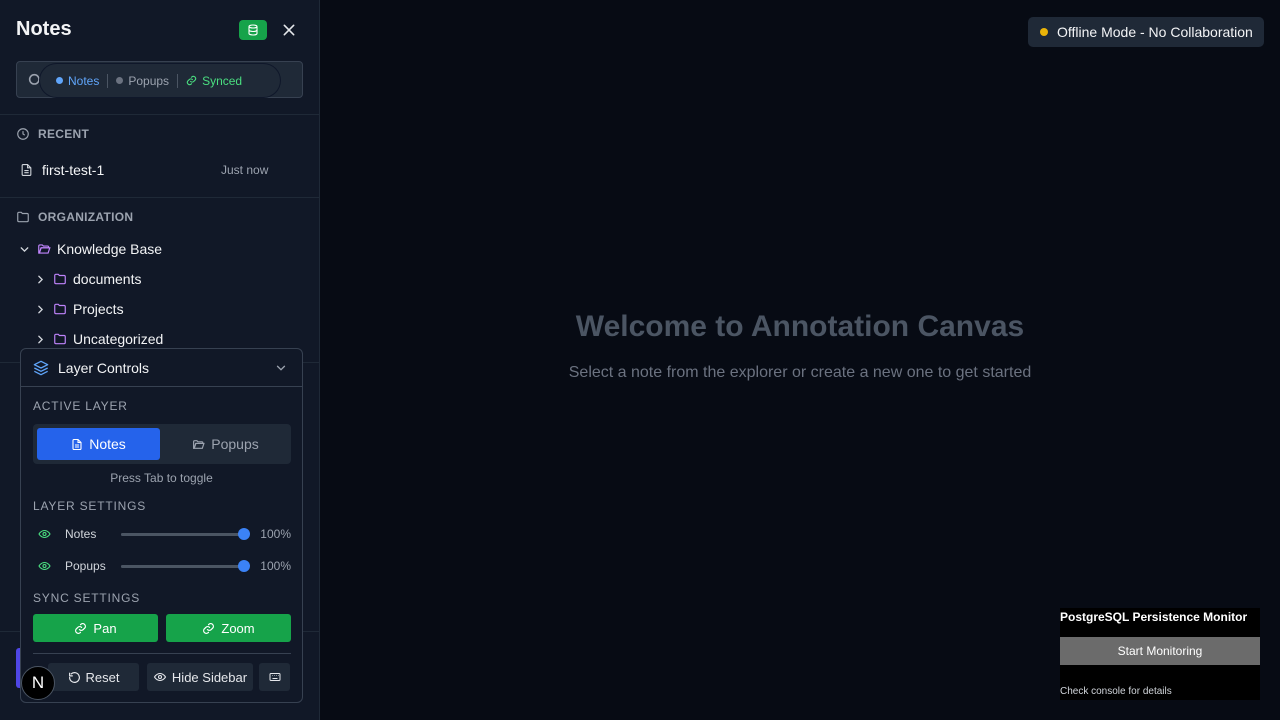 The image size is (1280, 720). I want to click on reset-button: Reset, so click(93, 677).